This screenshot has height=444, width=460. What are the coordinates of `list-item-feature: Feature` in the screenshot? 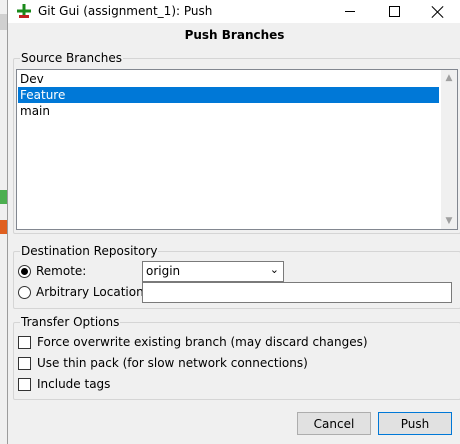 It's located at (228, 95).